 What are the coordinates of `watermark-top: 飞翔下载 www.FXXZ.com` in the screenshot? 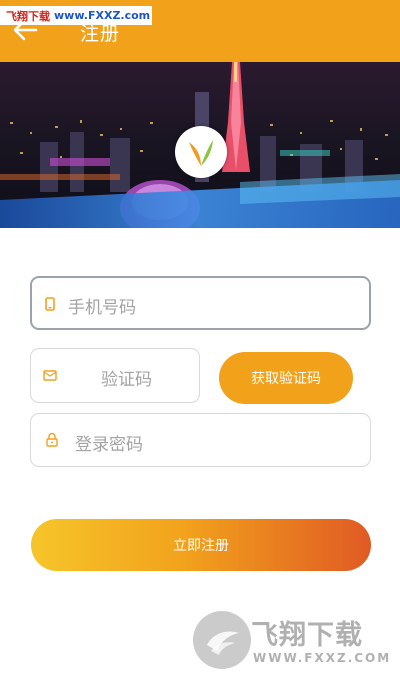 It's located at (76, 15).